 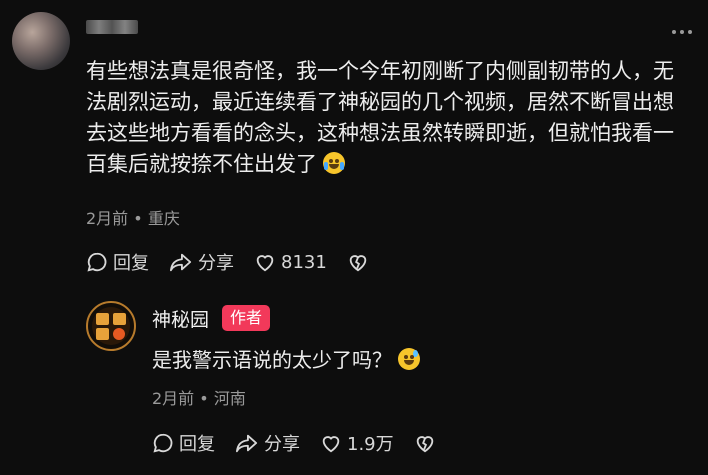 I want to click on sweat-smile-emoji-icon, so click(x=409, y=359).